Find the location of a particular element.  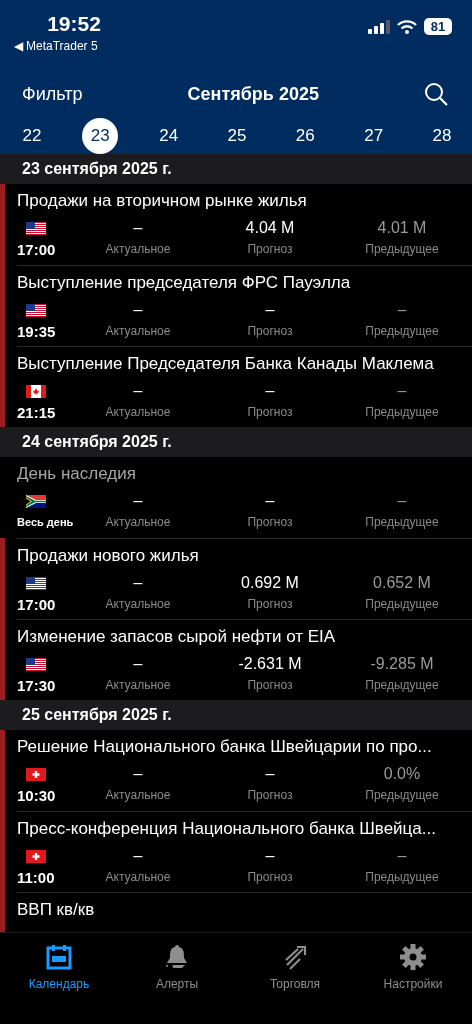

day-tab: 27 is located at coordinates (373, 136).